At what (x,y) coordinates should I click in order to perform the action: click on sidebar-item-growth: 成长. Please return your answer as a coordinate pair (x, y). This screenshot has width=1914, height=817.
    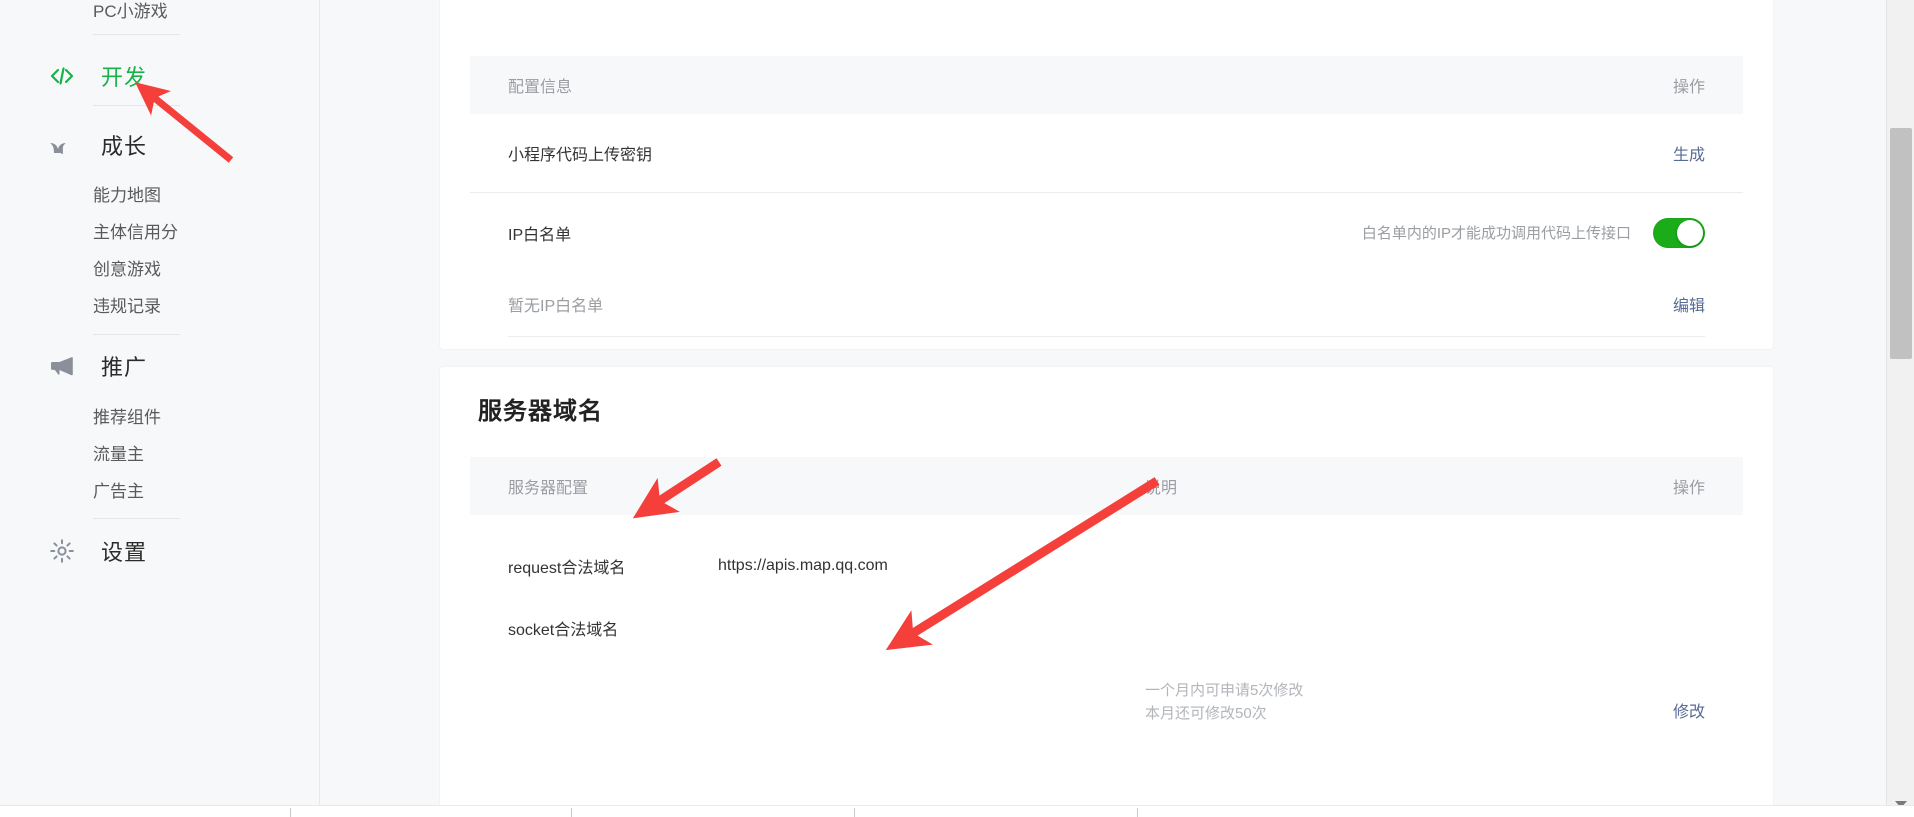
    Looking at the image, I should click on (73, 145).